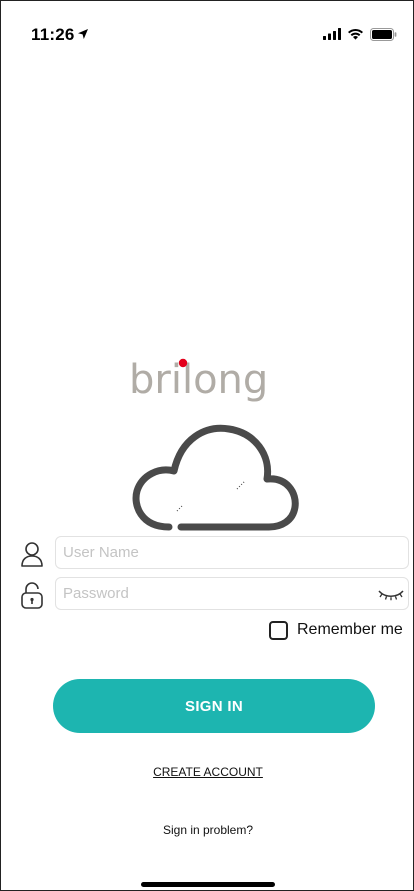 The width and height of the screenshot is (414, 891). I want to click on sign-in-button: SIGN IN, so click(214, 706).